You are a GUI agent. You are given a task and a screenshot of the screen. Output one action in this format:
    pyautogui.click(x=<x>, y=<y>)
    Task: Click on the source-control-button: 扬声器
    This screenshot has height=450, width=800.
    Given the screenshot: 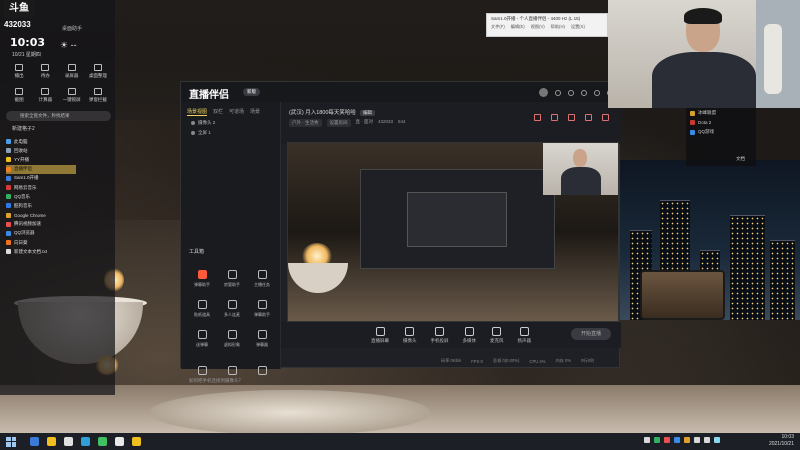 What is the action you would take?
    pyautogui.click(x=524, y=335)
    